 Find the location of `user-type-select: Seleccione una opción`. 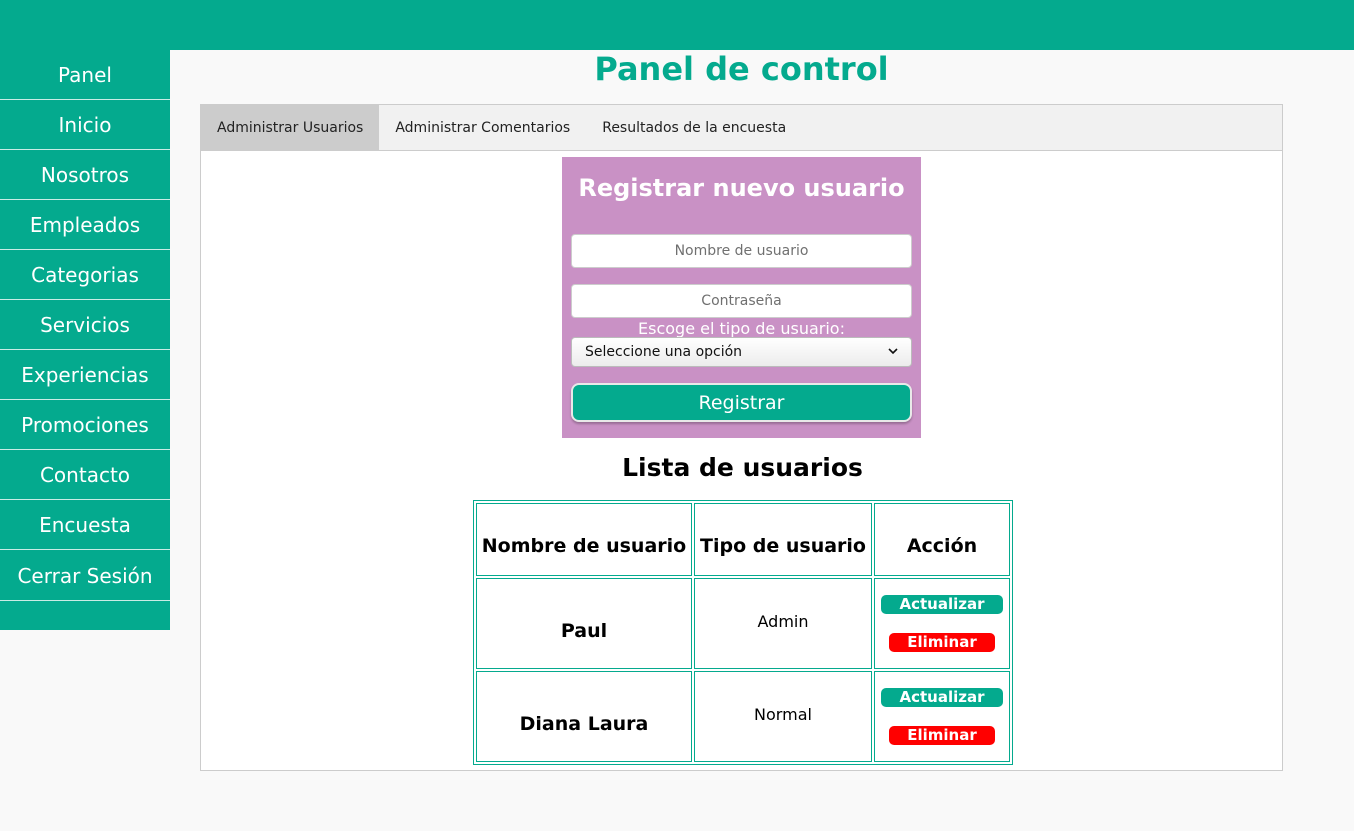

user-type-select: Seleccione una opción is located at coordinates (741, 352).